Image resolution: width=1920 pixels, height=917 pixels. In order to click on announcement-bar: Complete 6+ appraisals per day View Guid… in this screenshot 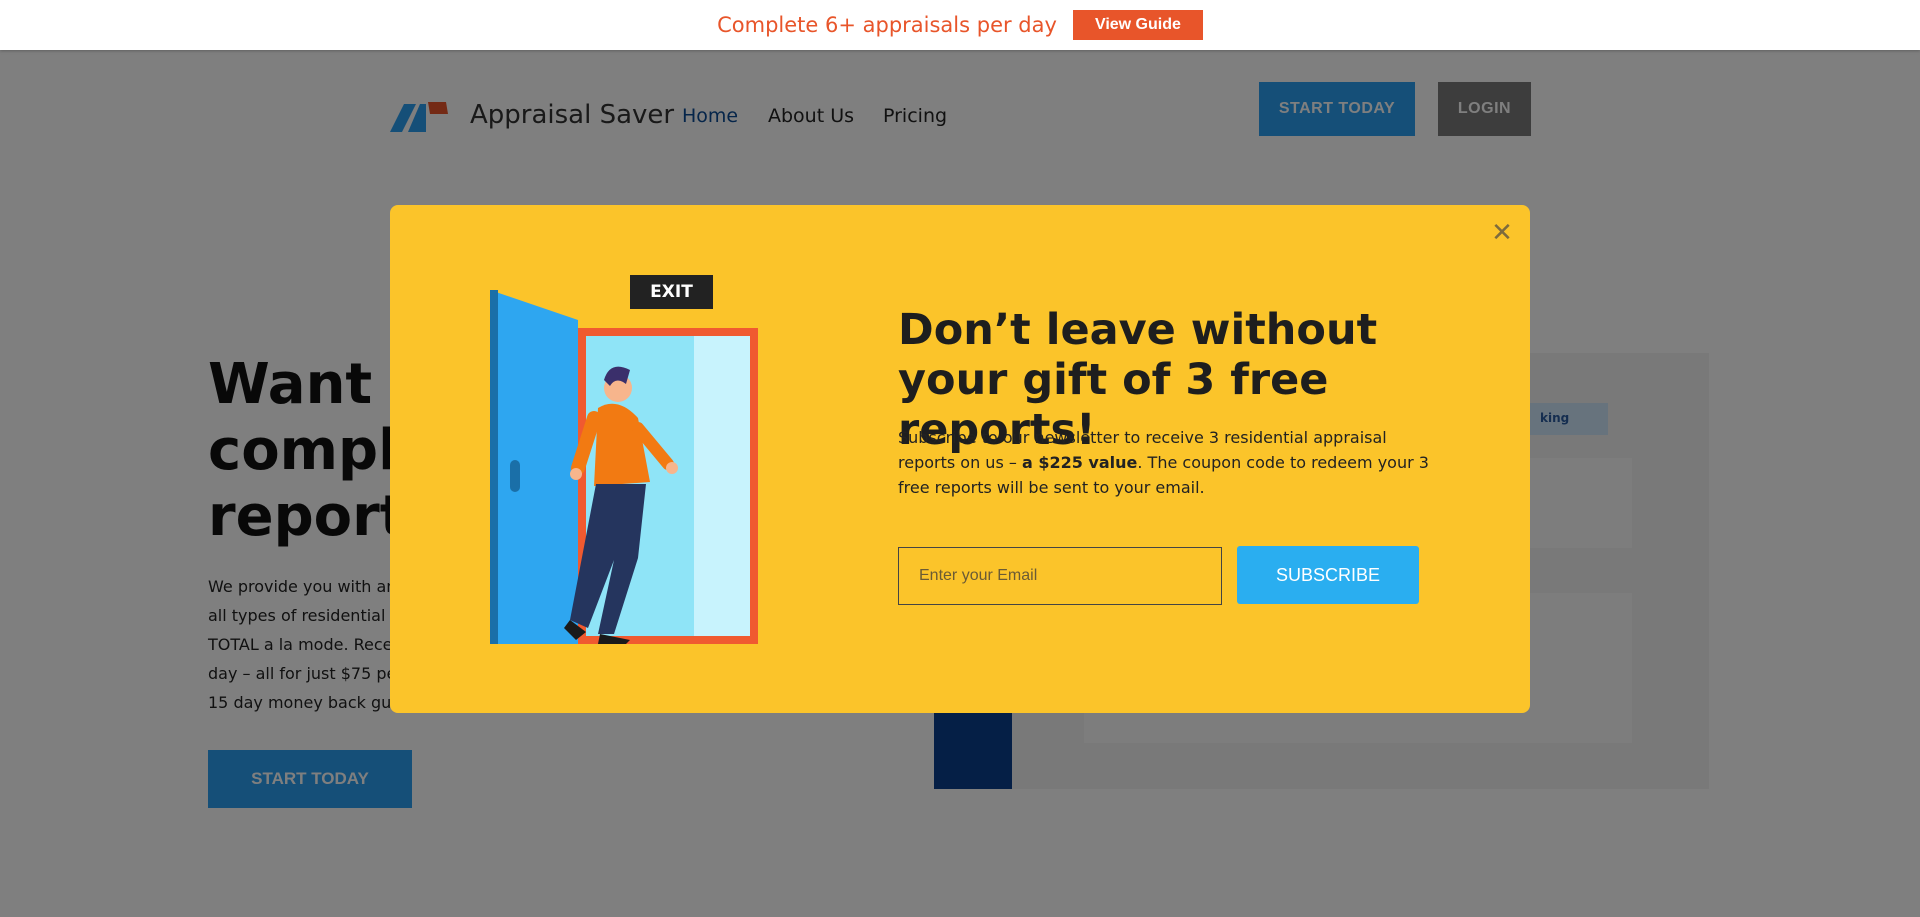, I will do `click(960, 25)`.